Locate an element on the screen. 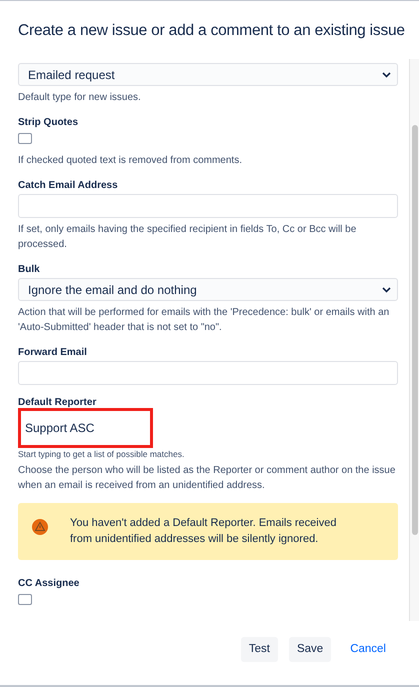  field-label: Strip Quotes is located at coordinates (49, 122).